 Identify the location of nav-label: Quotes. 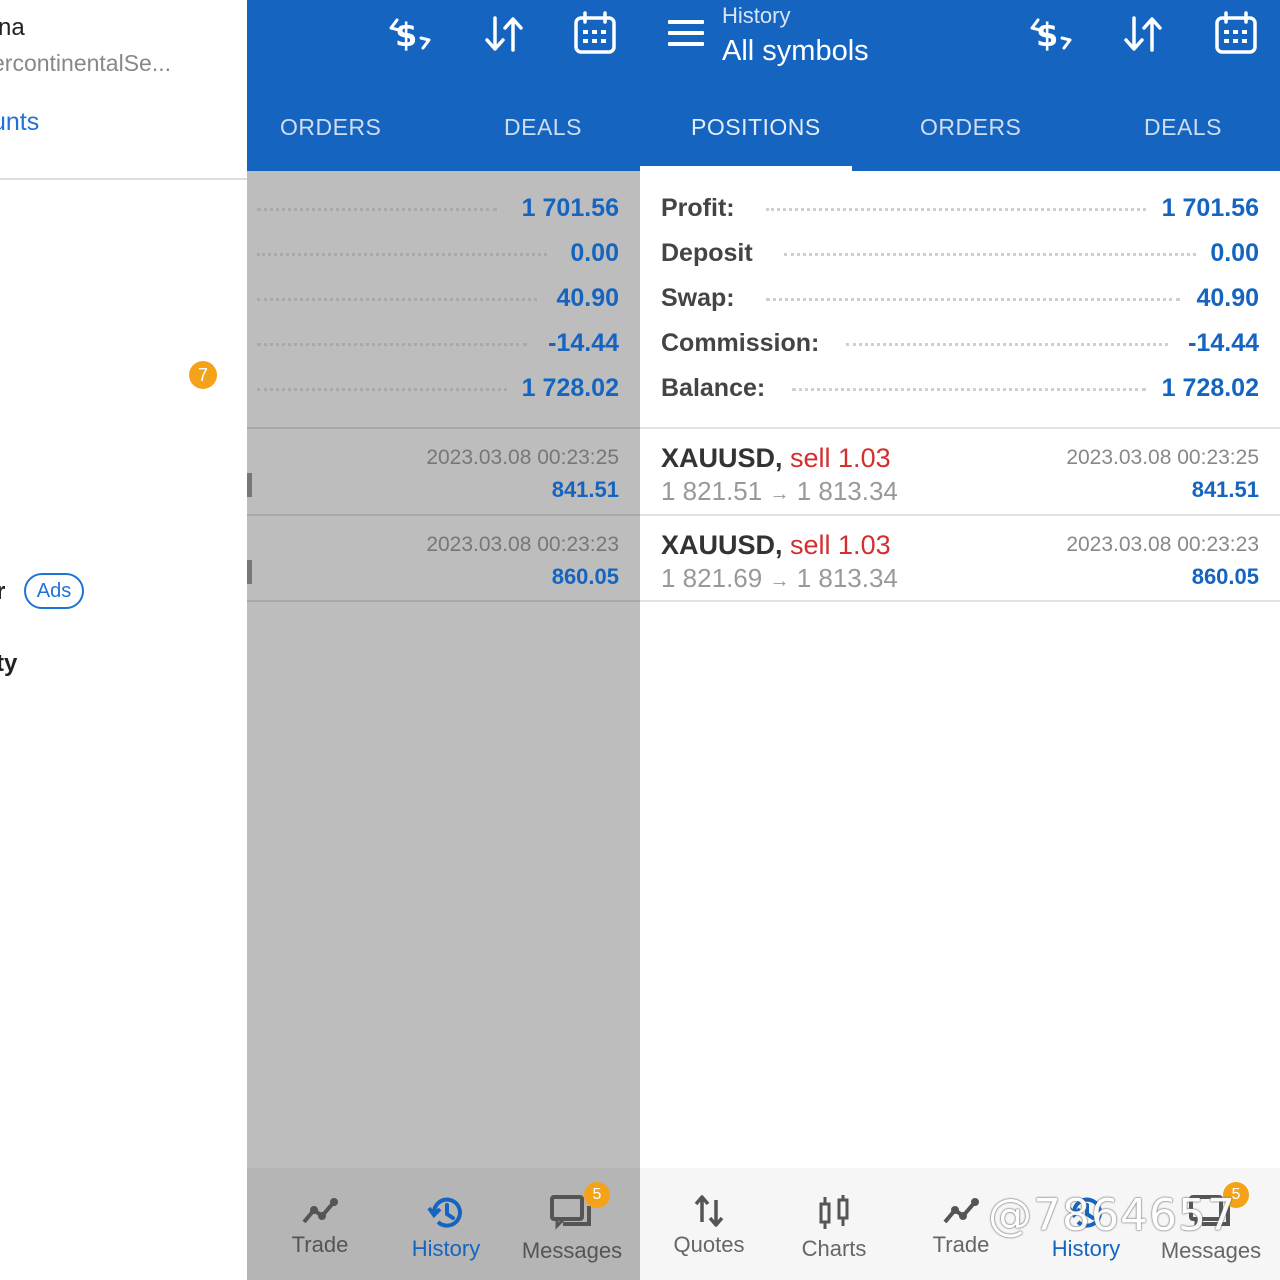
(709, 1244).